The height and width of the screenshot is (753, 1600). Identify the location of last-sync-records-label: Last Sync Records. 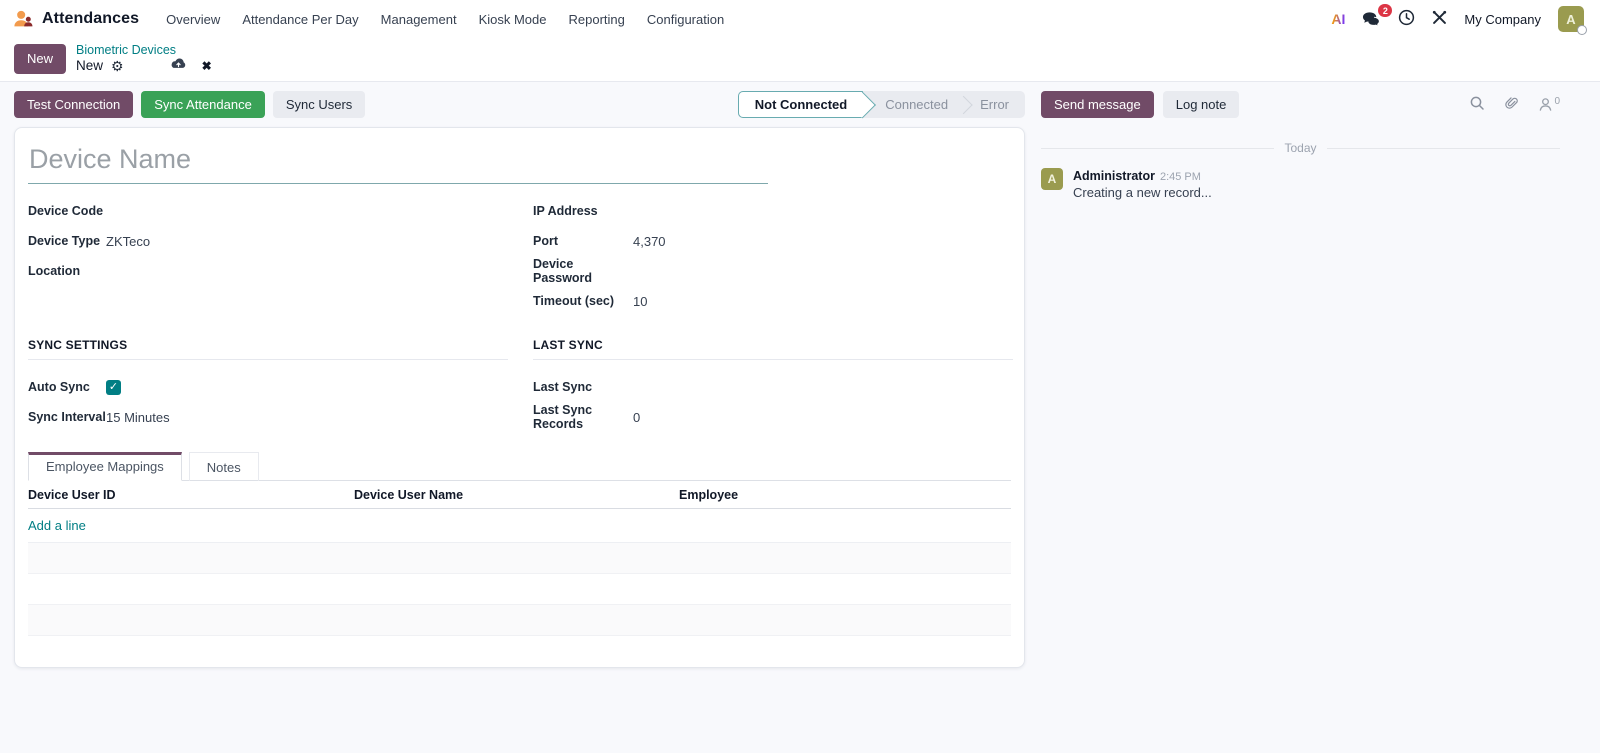
(563, 417).